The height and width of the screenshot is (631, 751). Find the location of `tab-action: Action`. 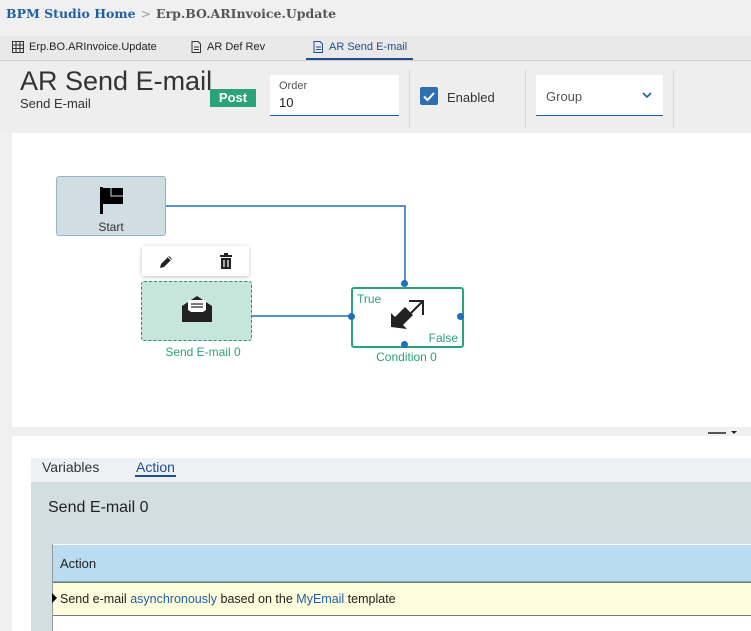

tab-action: Action is located at coordinates (155, 468).